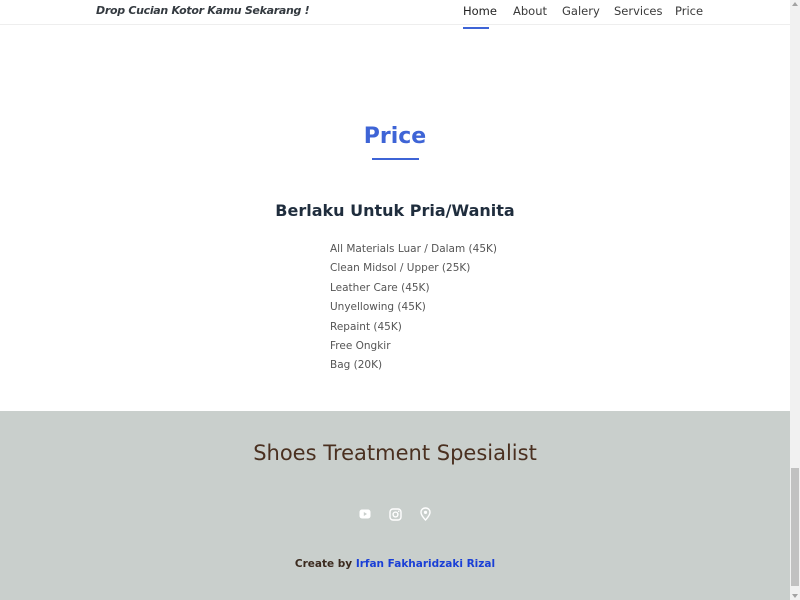 This screenshot has width=800, height=600. What do you see at coordinates (581, 11) in the screenshot?
I see `nav-galery: Galery` at bounding box center [581, 11].